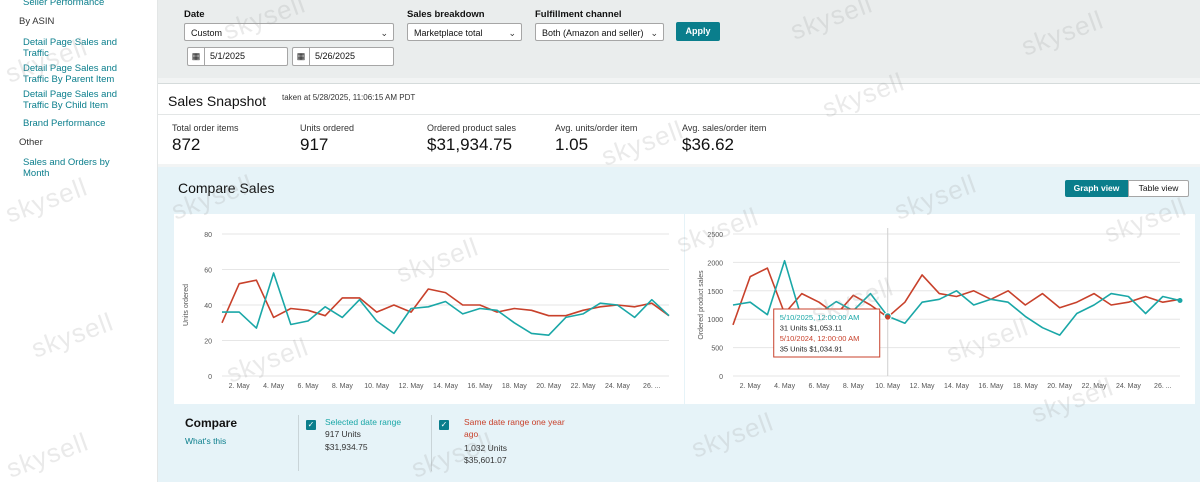 Image resolution: width=1200 pixels, height=485 pixels. What do you see at coordinates (349, 97) in the screenshot?
I see `snapshot-timestamp: taken at 5/28/2025, 11:06:15 AM PDT` at bounding box center [349, 97].